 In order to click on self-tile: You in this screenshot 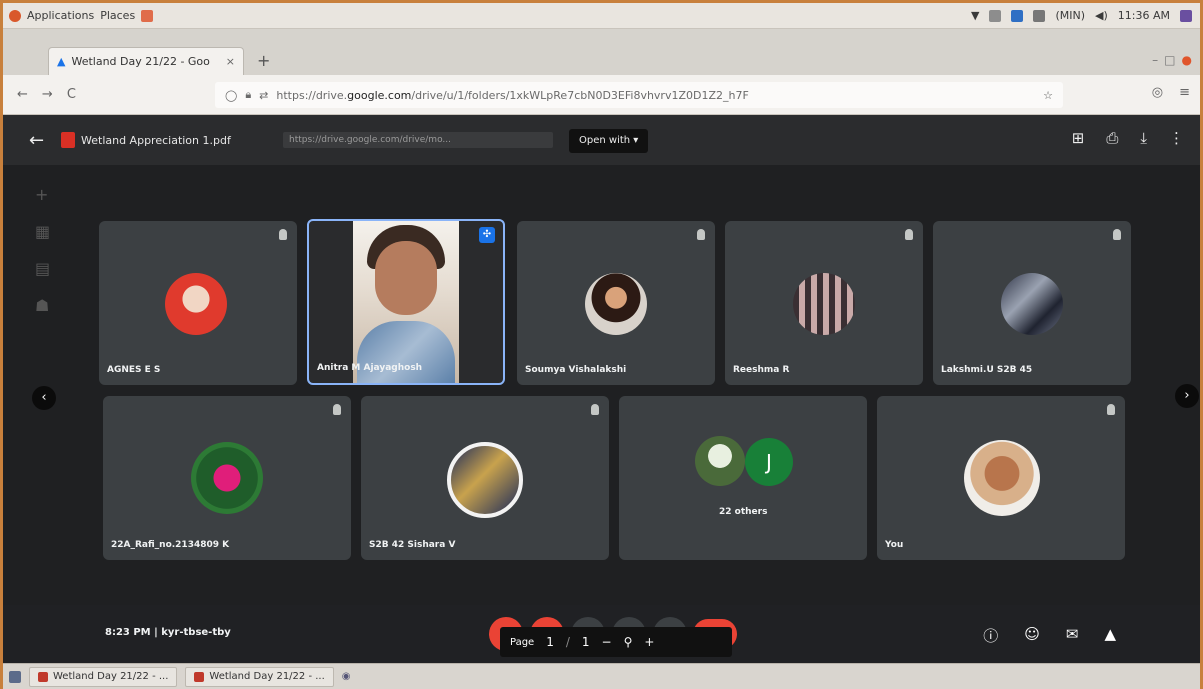, I will do `click(1001, 478)`.